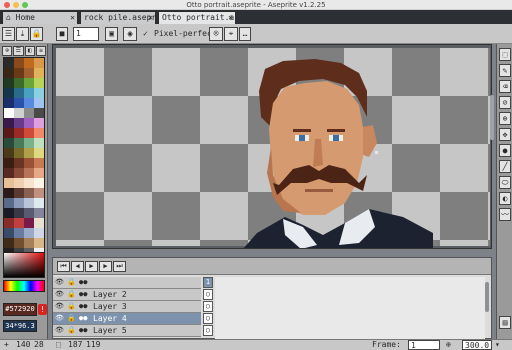  What do you see at coordinates (18, 51) in the screenshot?
I see `palette-options-button: ☰` at bounding box center [18, 51].